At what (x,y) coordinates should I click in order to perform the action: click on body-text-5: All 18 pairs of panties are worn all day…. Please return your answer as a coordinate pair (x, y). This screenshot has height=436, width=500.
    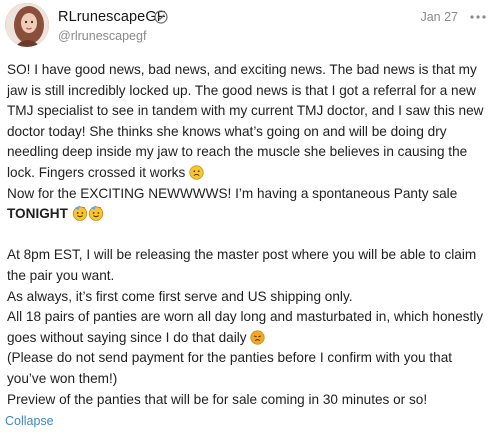
    Looking at the image, I should click on (245, 327).